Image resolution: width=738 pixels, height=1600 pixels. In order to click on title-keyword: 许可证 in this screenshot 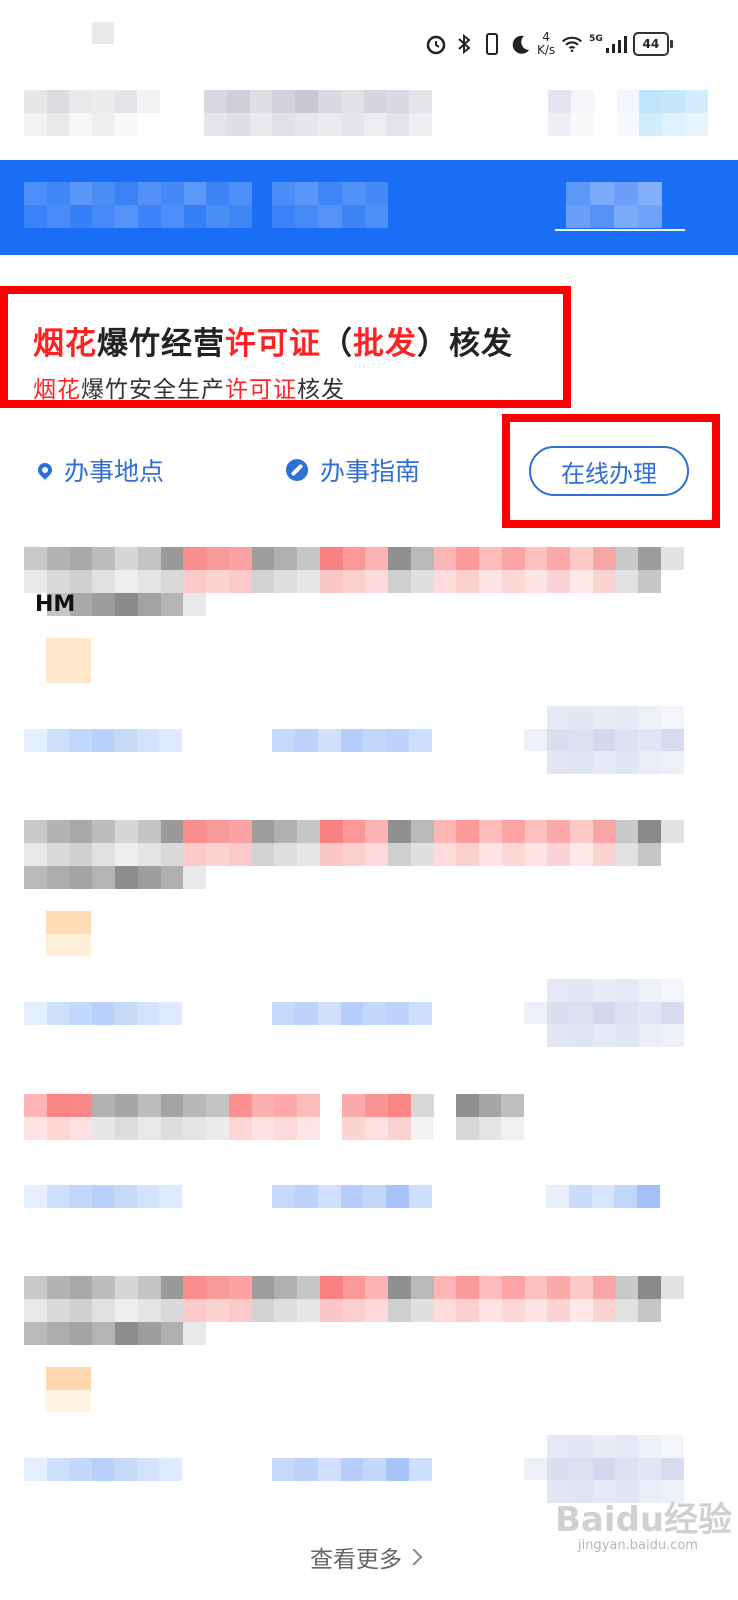, I will do `click(273, 344)`.